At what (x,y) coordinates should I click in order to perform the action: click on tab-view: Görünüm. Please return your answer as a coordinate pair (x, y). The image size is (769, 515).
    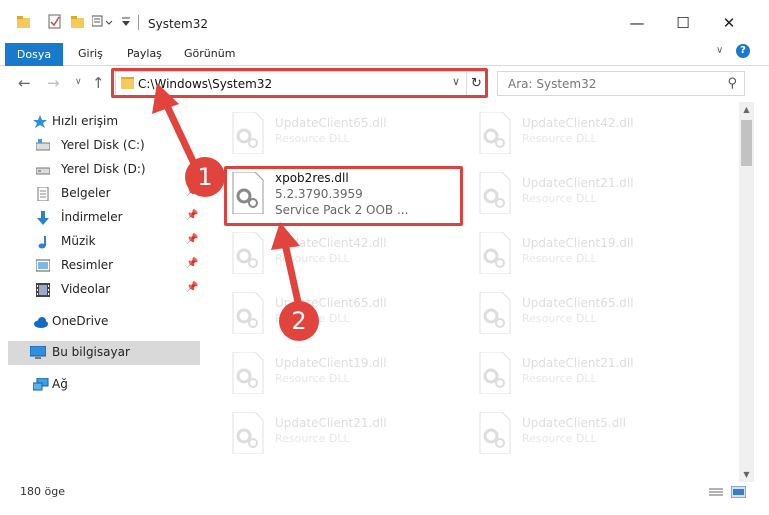
    Looking at the image, I should click on (209, 55).